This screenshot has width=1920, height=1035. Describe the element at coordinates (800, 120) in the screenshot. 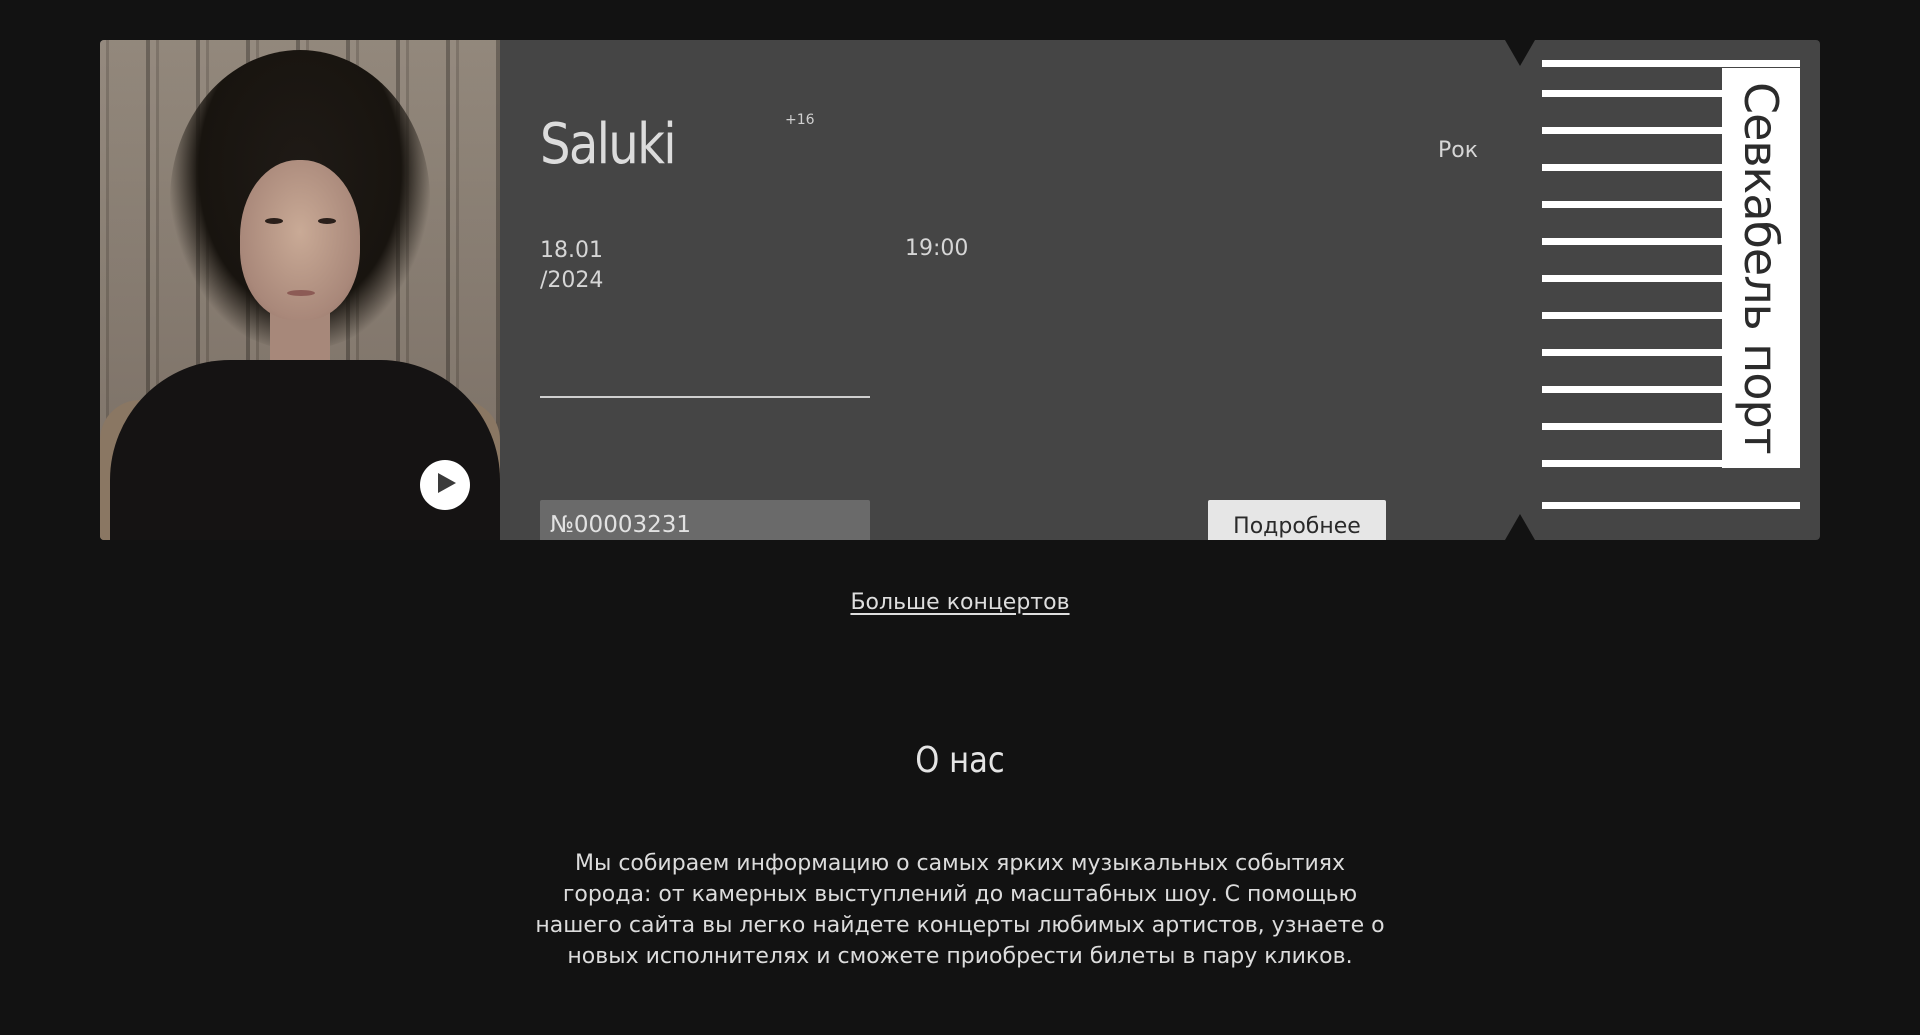

I see `age-rating-badge: +16` at that location.